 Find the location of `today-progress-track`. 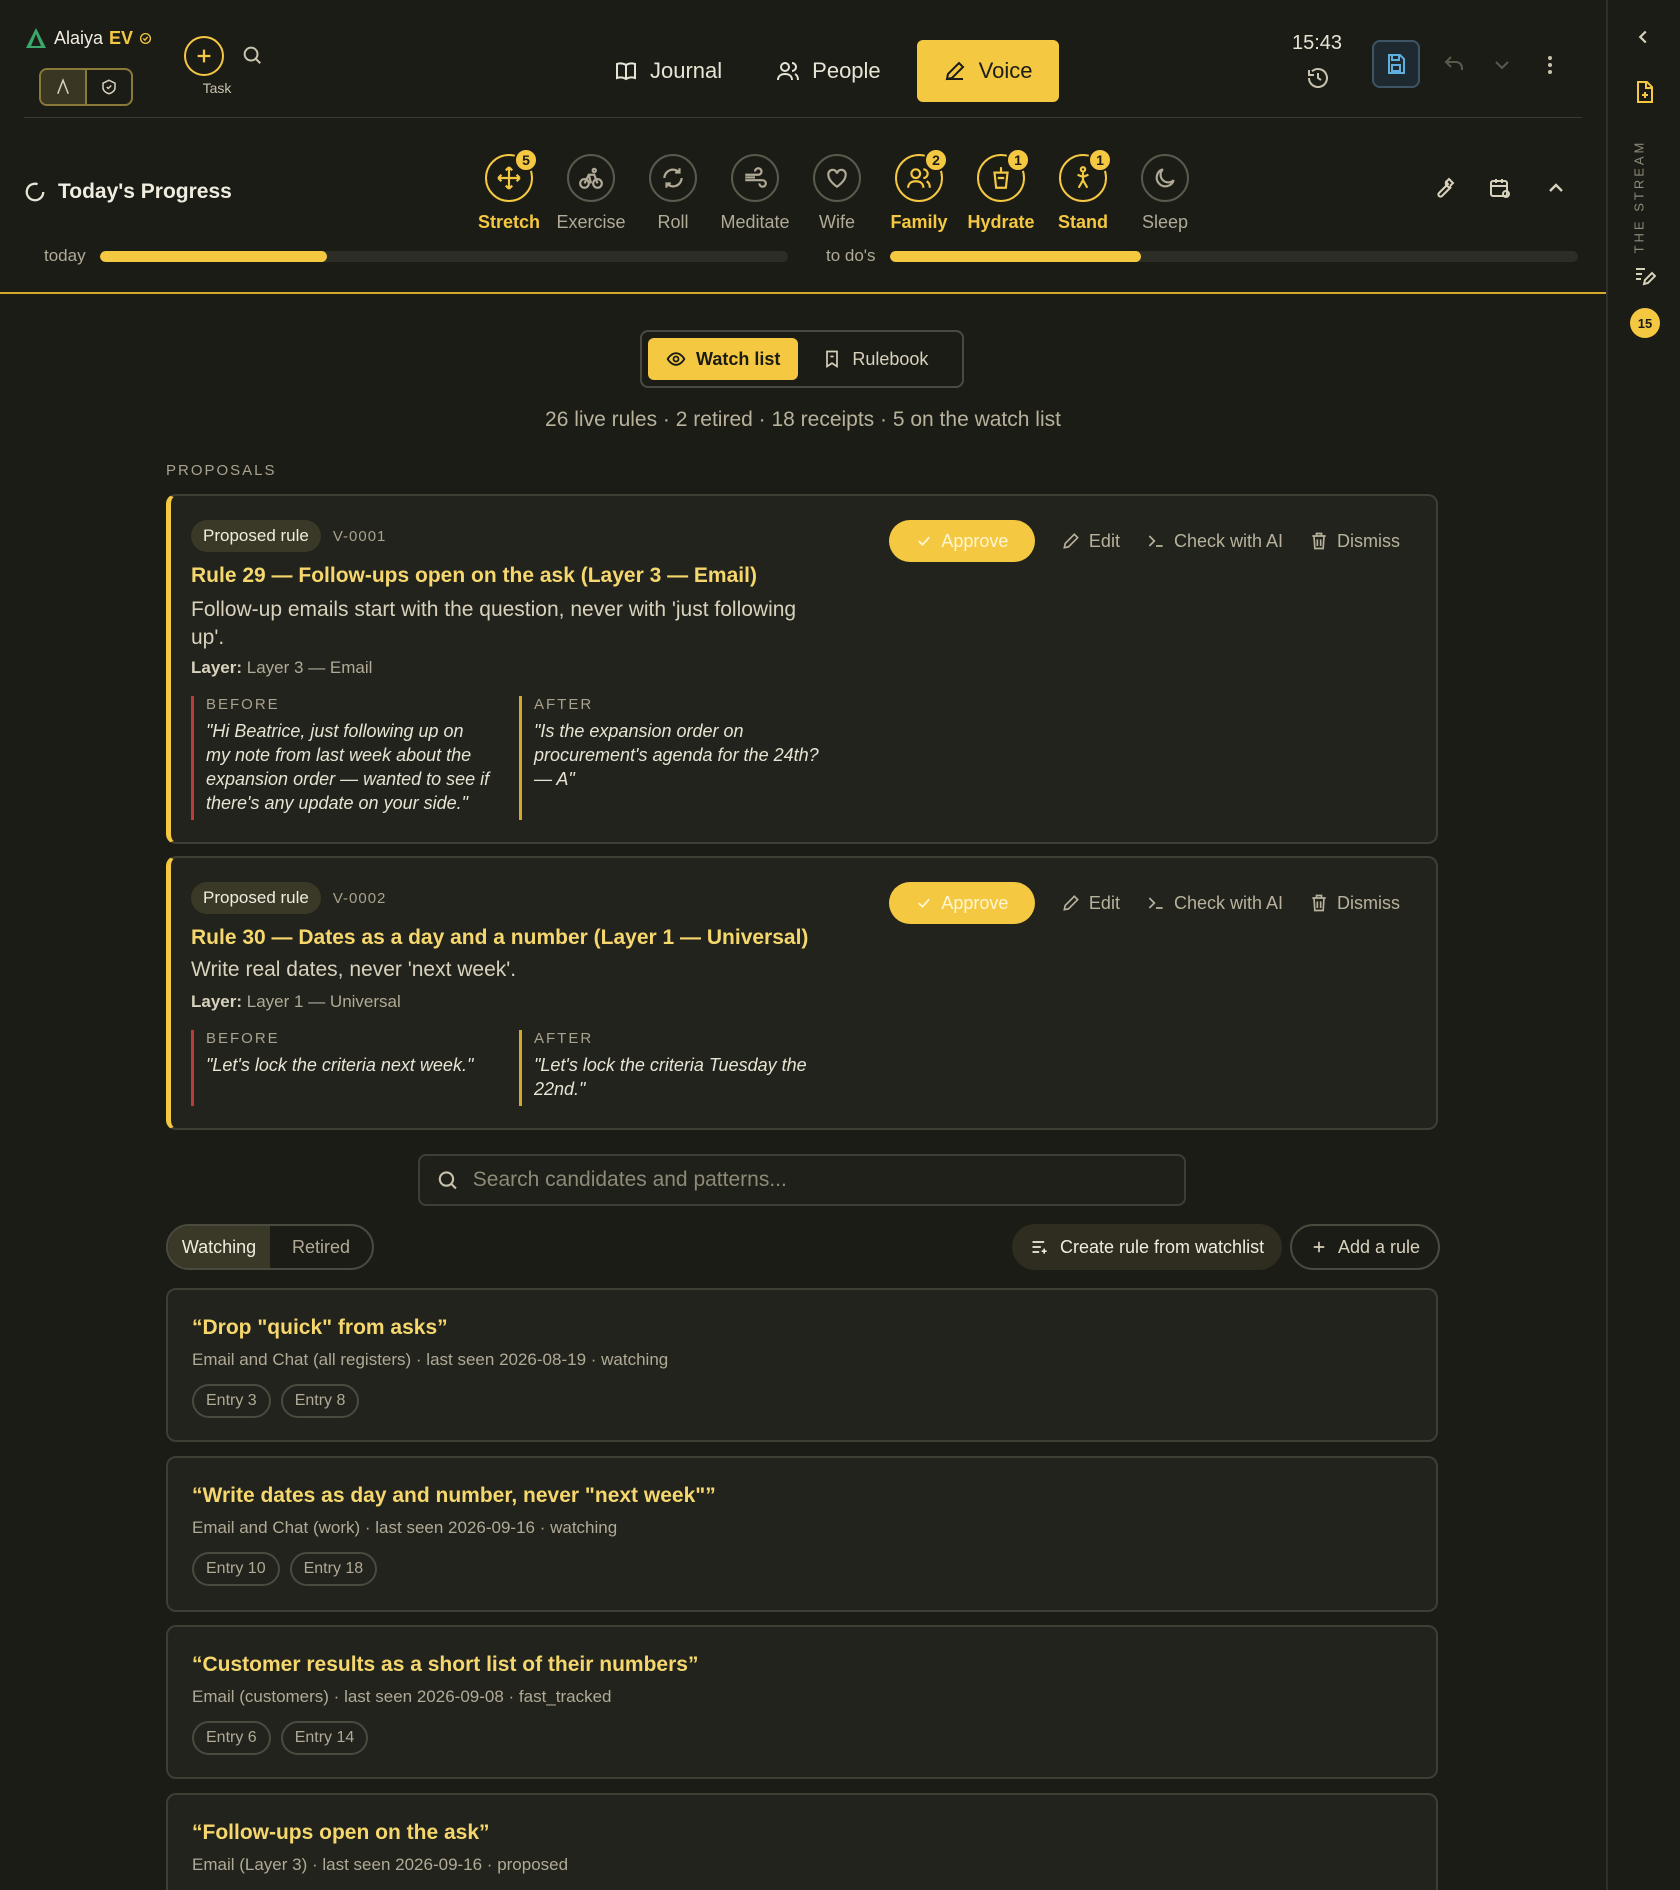

today-progress-track is located at coordinates (443, 256).